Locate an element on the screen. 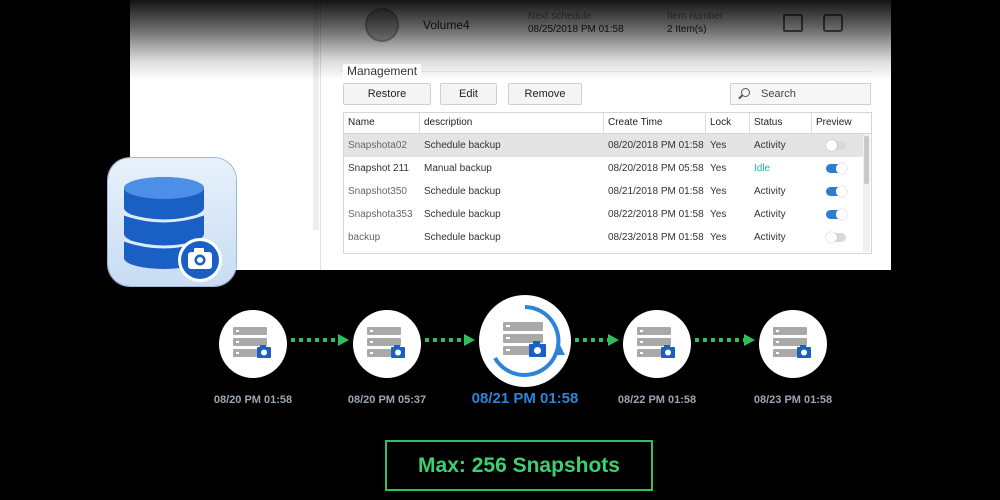 The height and width of the screenshot is (500, 1000). cell-create-time: 08/23/2018 PM 01:58 is located at coordinates (656, 237).